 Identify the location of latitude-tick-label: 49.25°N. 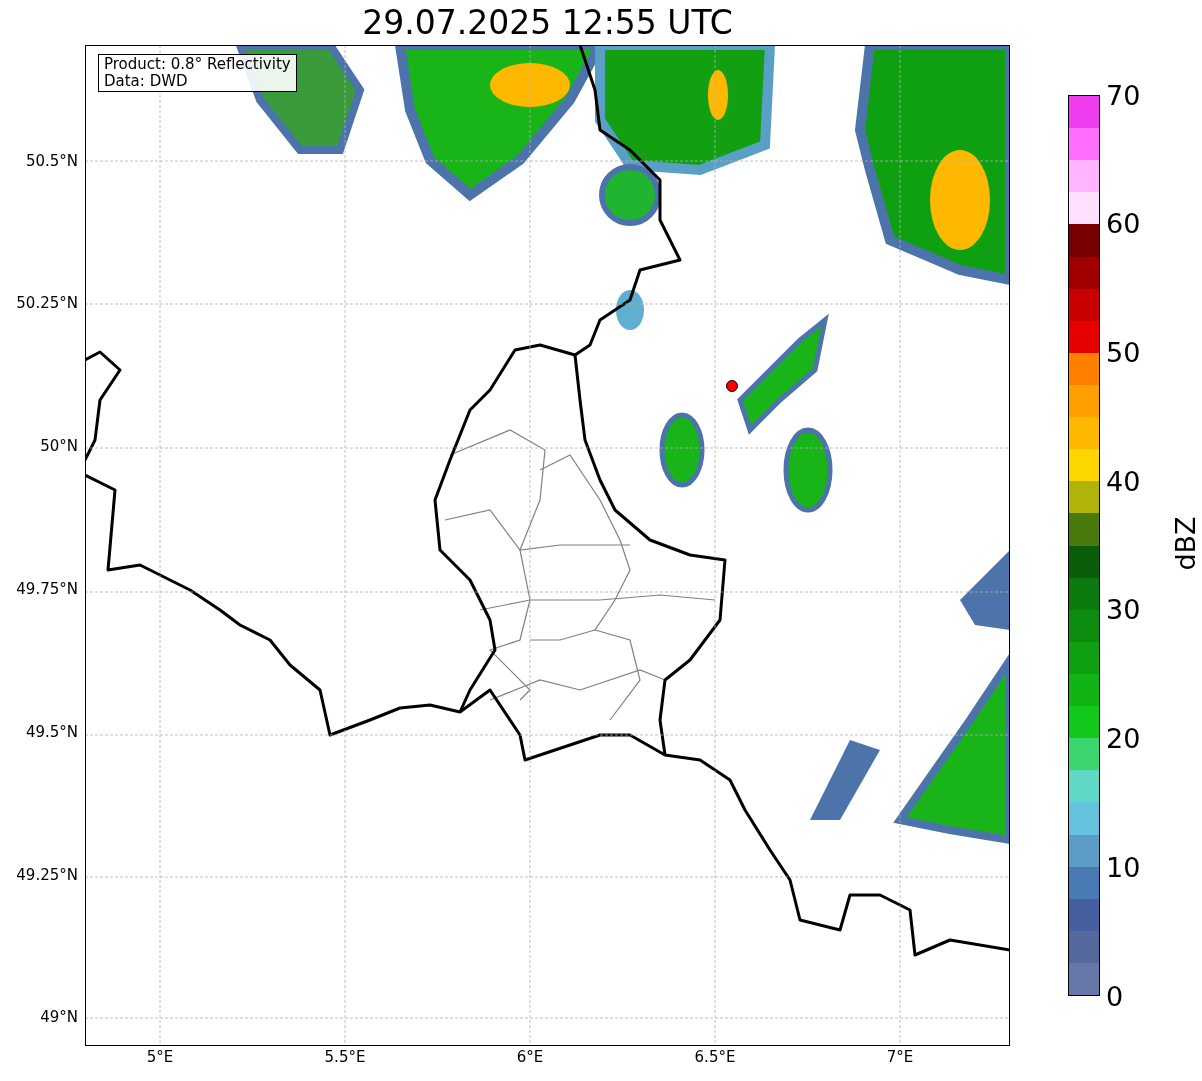
(47, 875).